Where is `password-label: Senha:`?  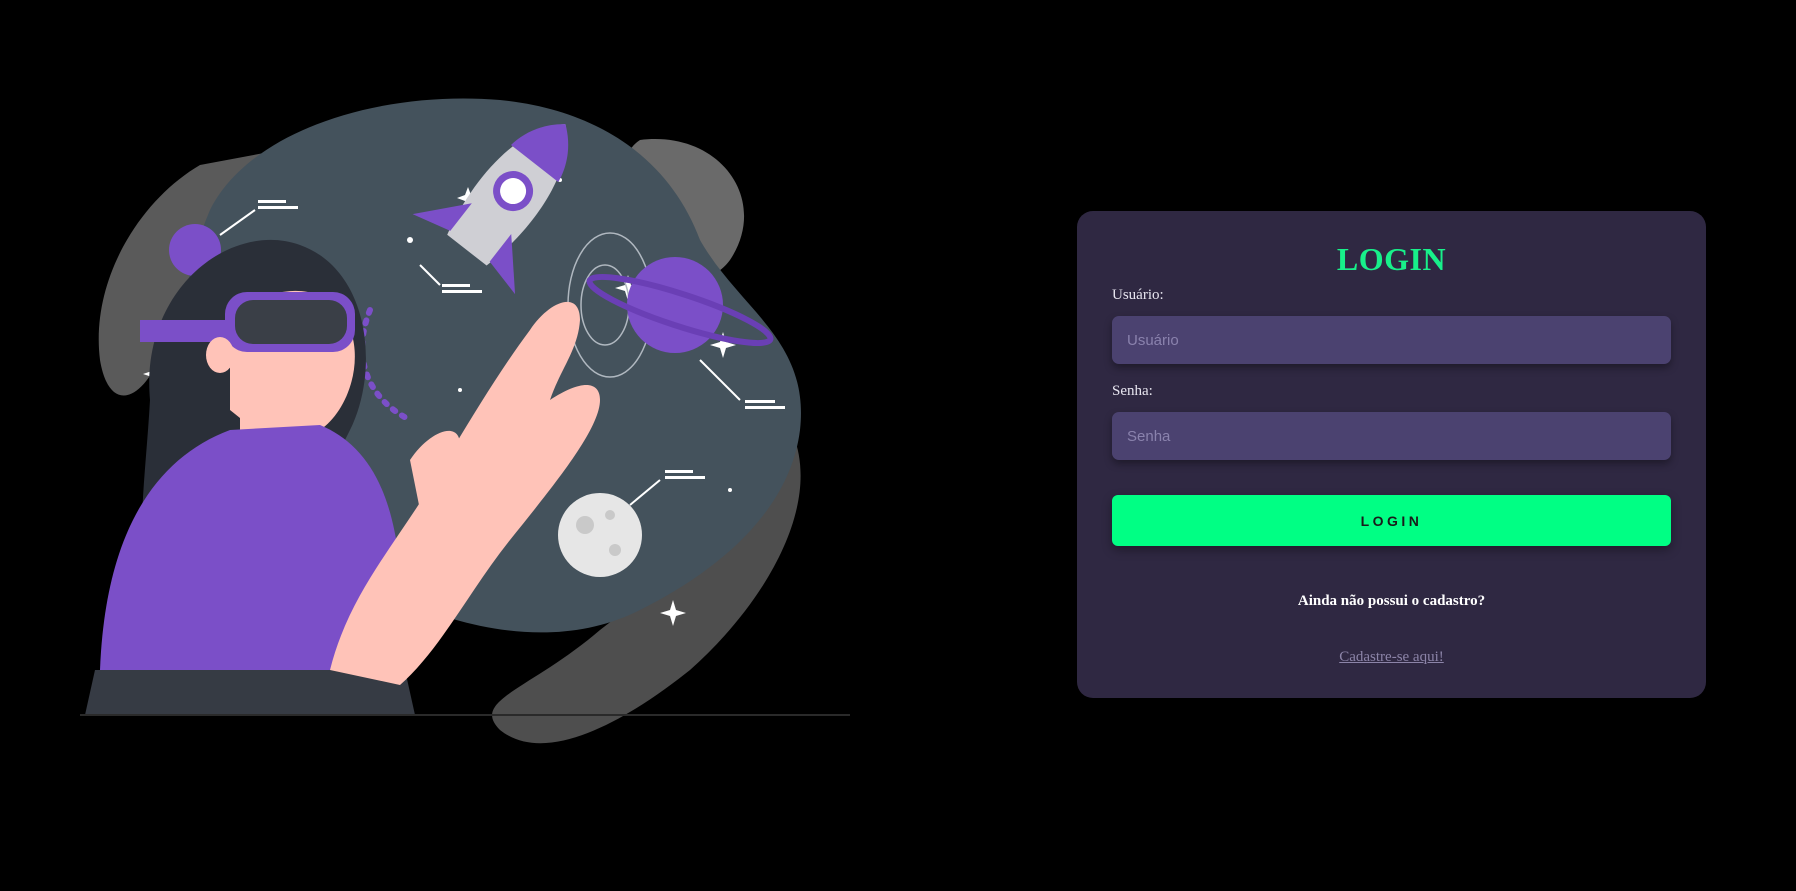
password-label: Senha: is located at coordinates (1132, 391).